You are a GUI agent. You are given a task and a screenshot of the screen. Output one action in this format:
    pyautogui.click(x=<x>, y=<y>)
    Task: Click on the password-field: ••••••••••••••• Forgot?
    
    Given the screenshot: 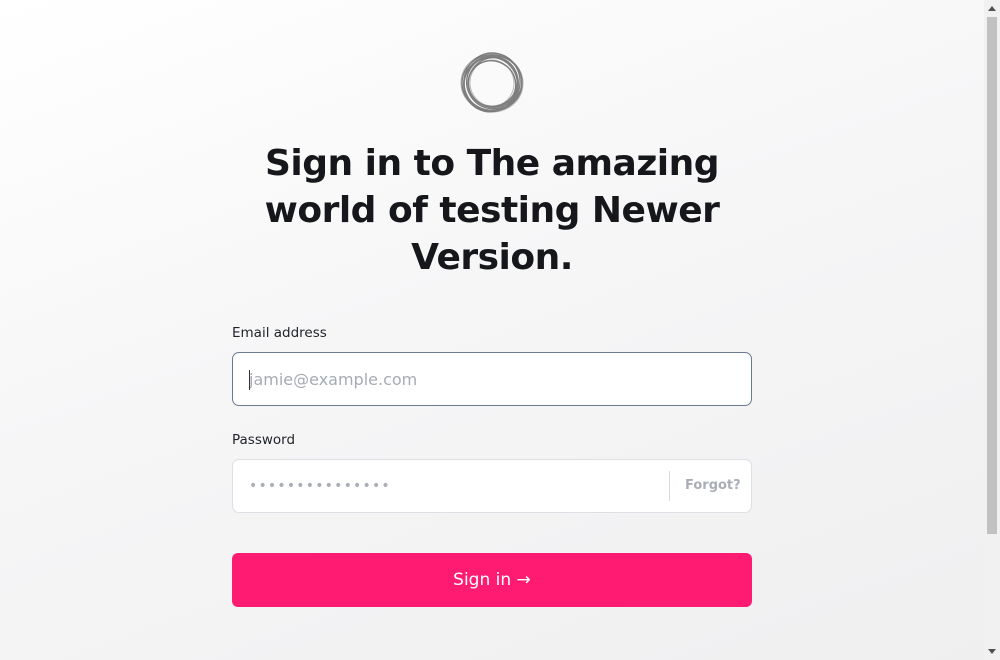 What is the action you would take?
    pyautogui.click(x=492, y=486)
    